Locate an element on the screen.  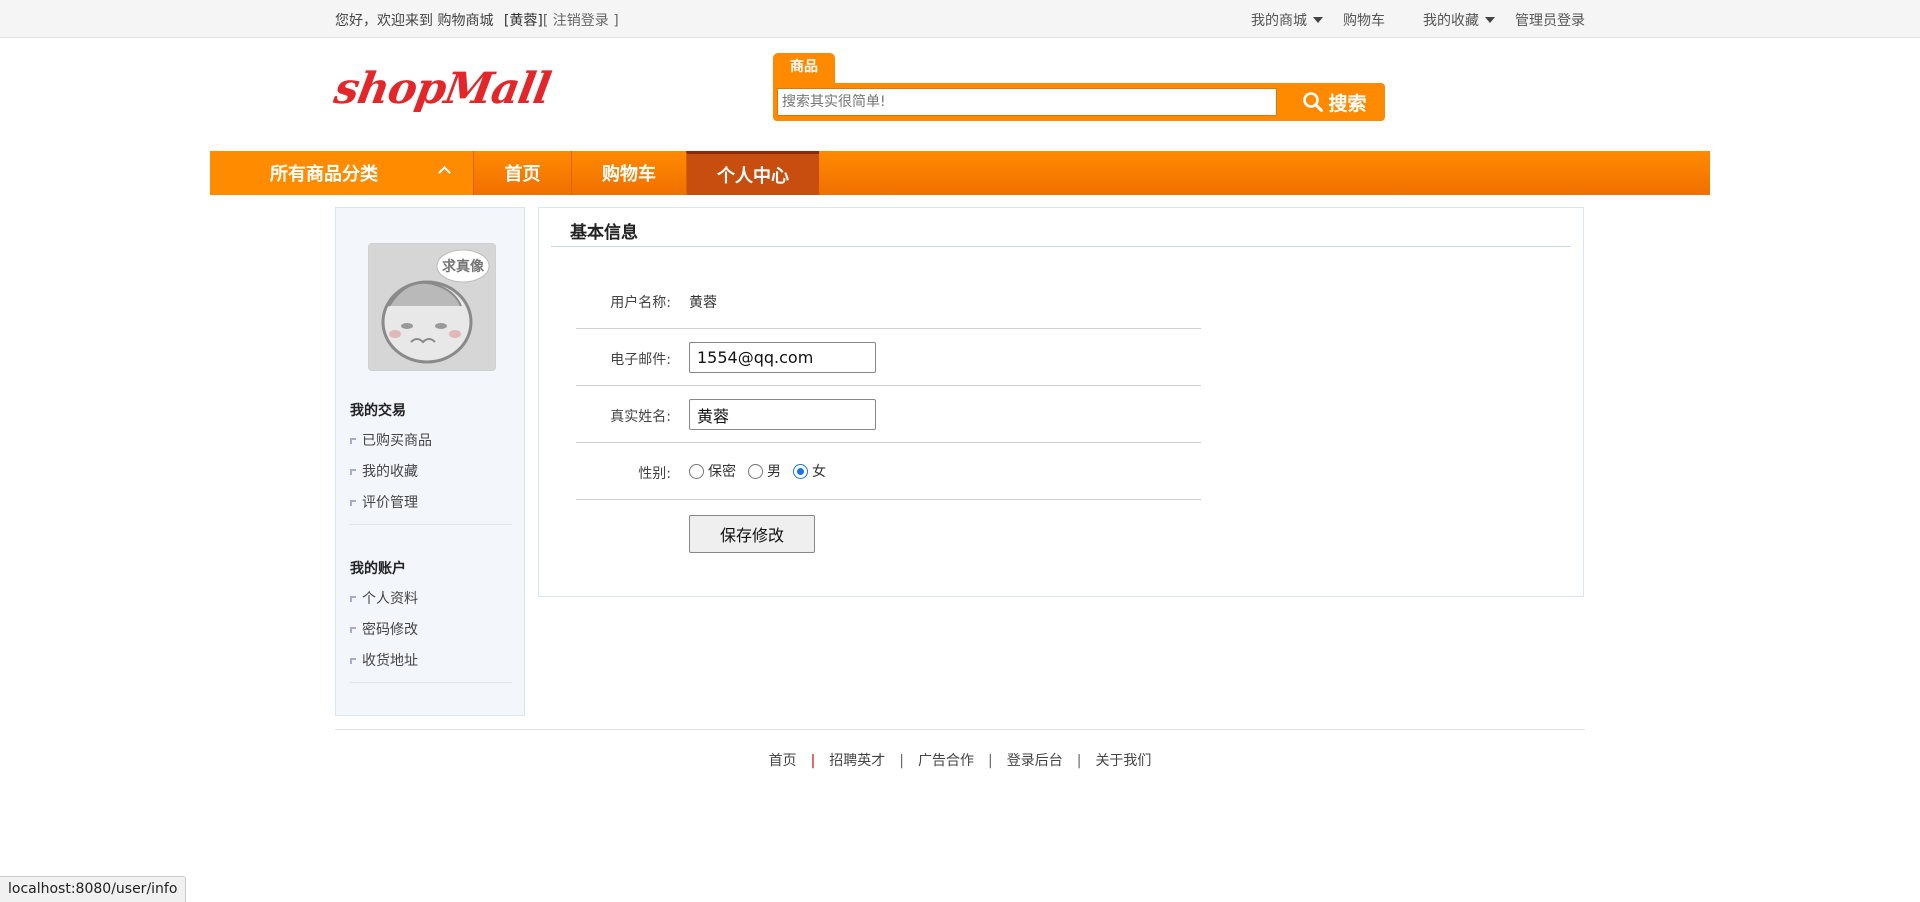
form-row-email: 电子邮件: is located at coordinates (888, 357).